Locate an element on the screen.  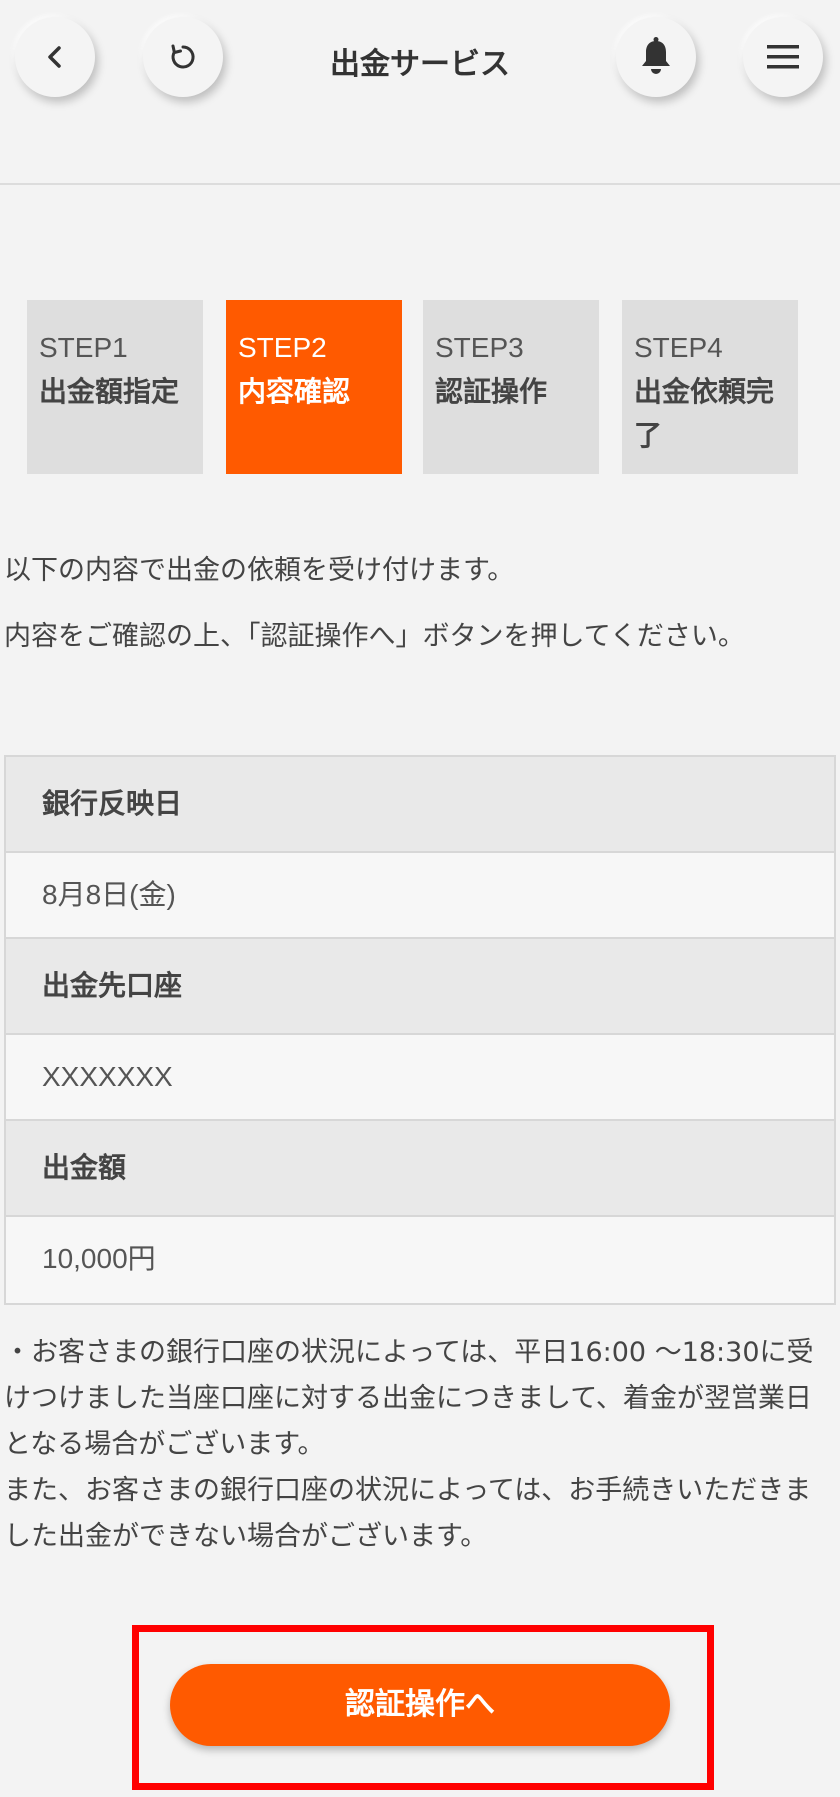
step-4: STEP4 出金依頼完了 is located at coordinates (710, 387).